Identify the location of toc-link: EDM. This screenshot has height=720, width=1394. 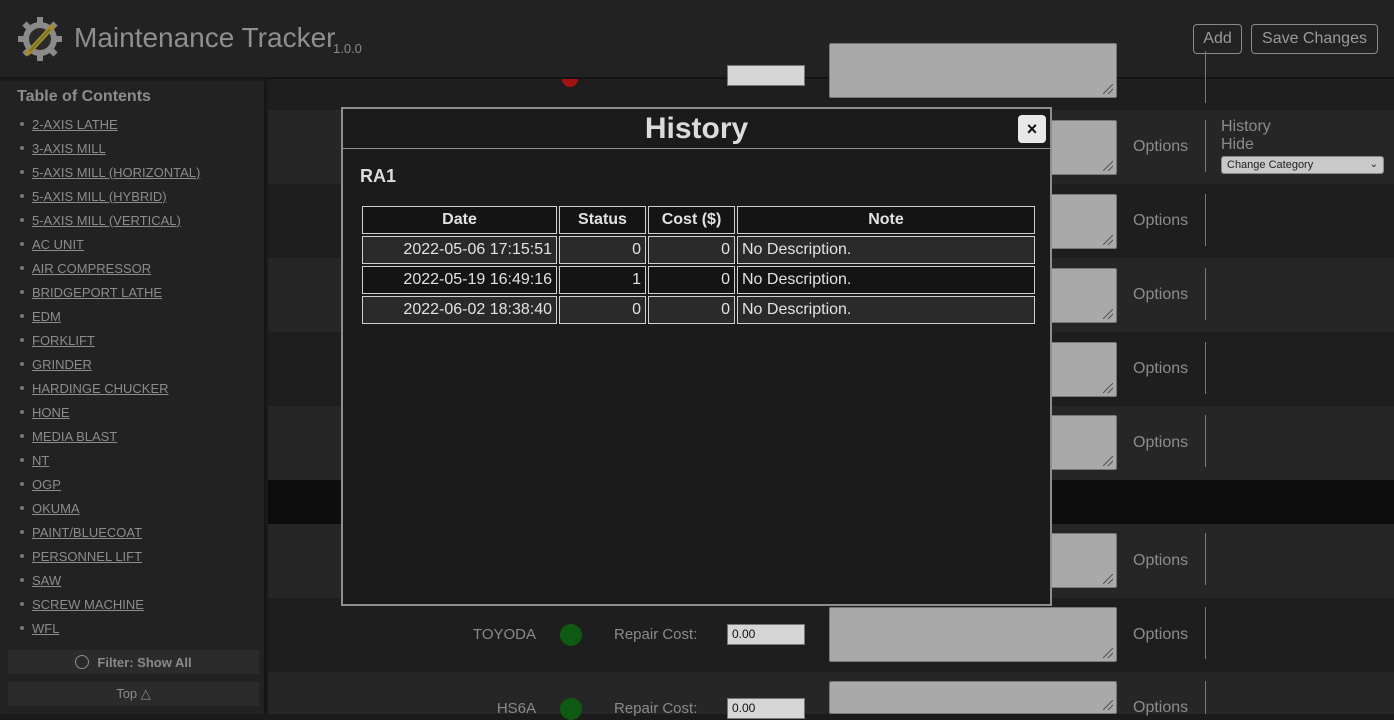
(46, 316).